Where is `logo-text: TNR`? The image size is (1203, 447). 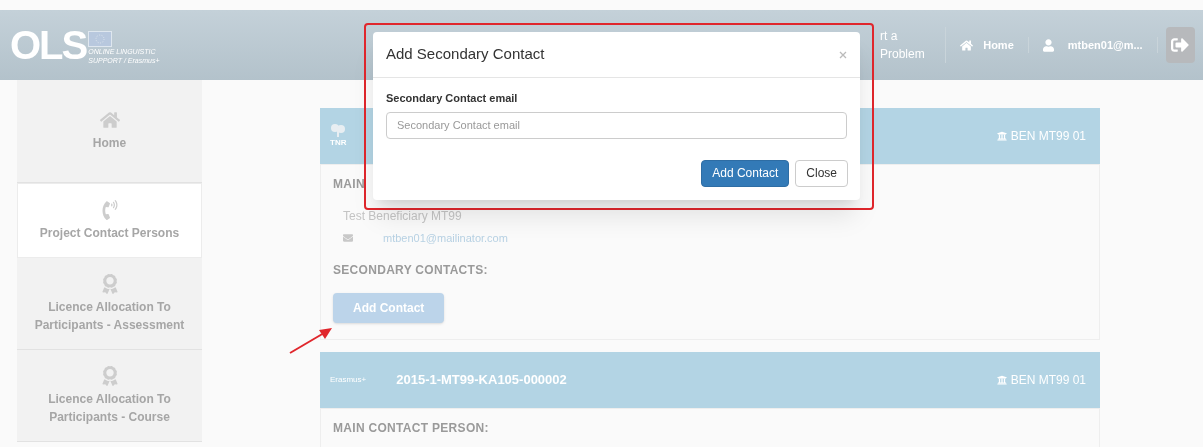
logo-text: TNR is located at coordinates (338, 143).